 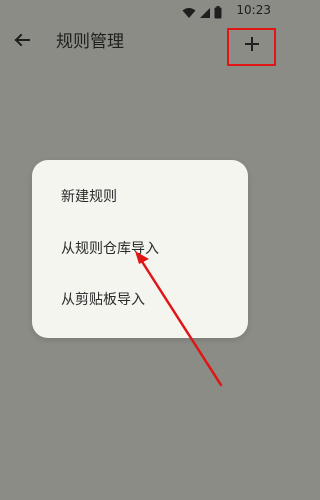 What do you see at coordinates (140, 11) in the screenshot?
I see `status-bar: 10:23` at bounding box center [140, 11].